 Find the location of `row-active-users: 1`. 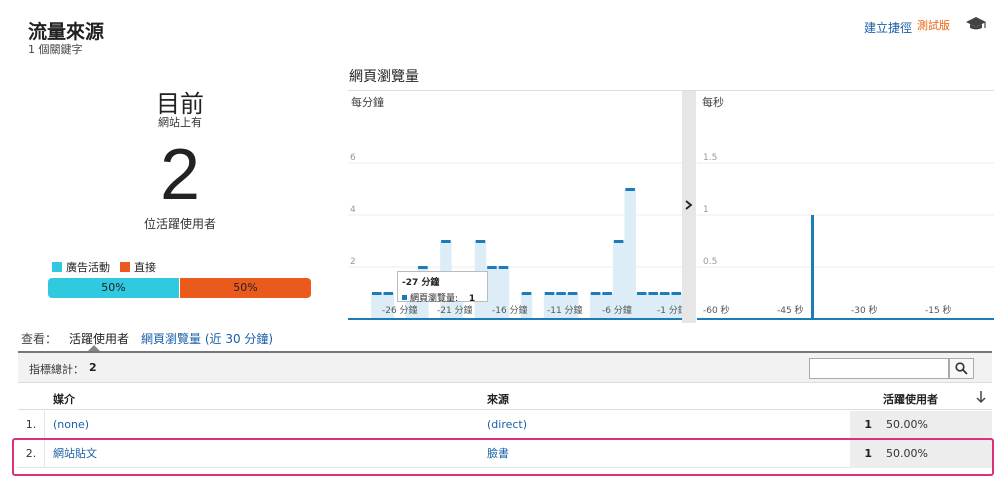

row-active-users: 1 is located at coordinates (863, 425).